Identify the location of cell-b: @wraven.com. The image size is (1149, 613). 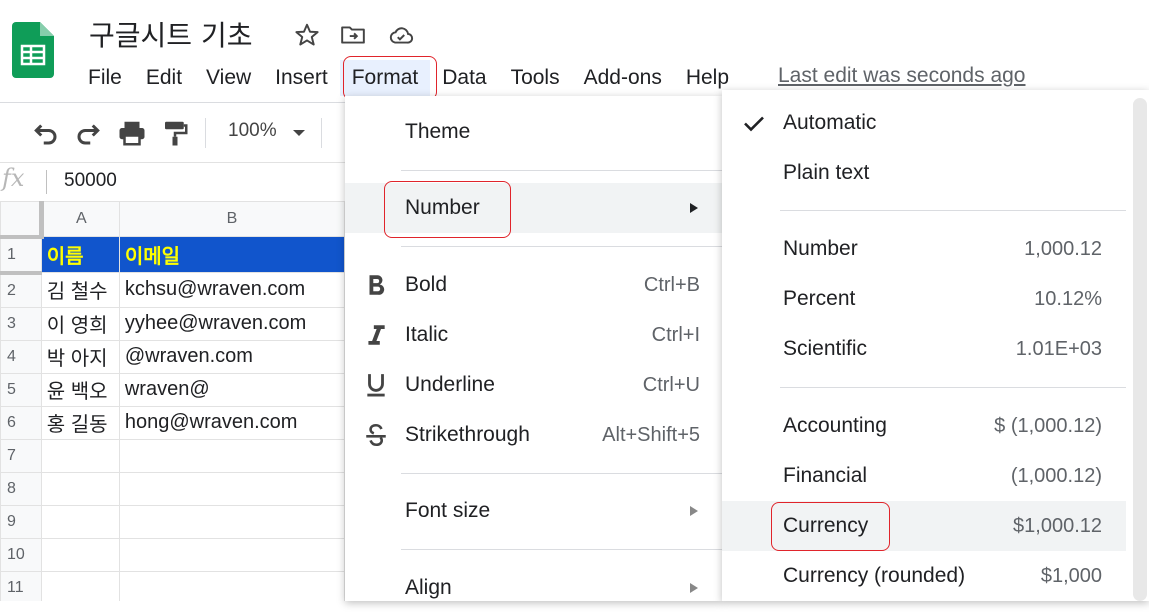
(231, 356).